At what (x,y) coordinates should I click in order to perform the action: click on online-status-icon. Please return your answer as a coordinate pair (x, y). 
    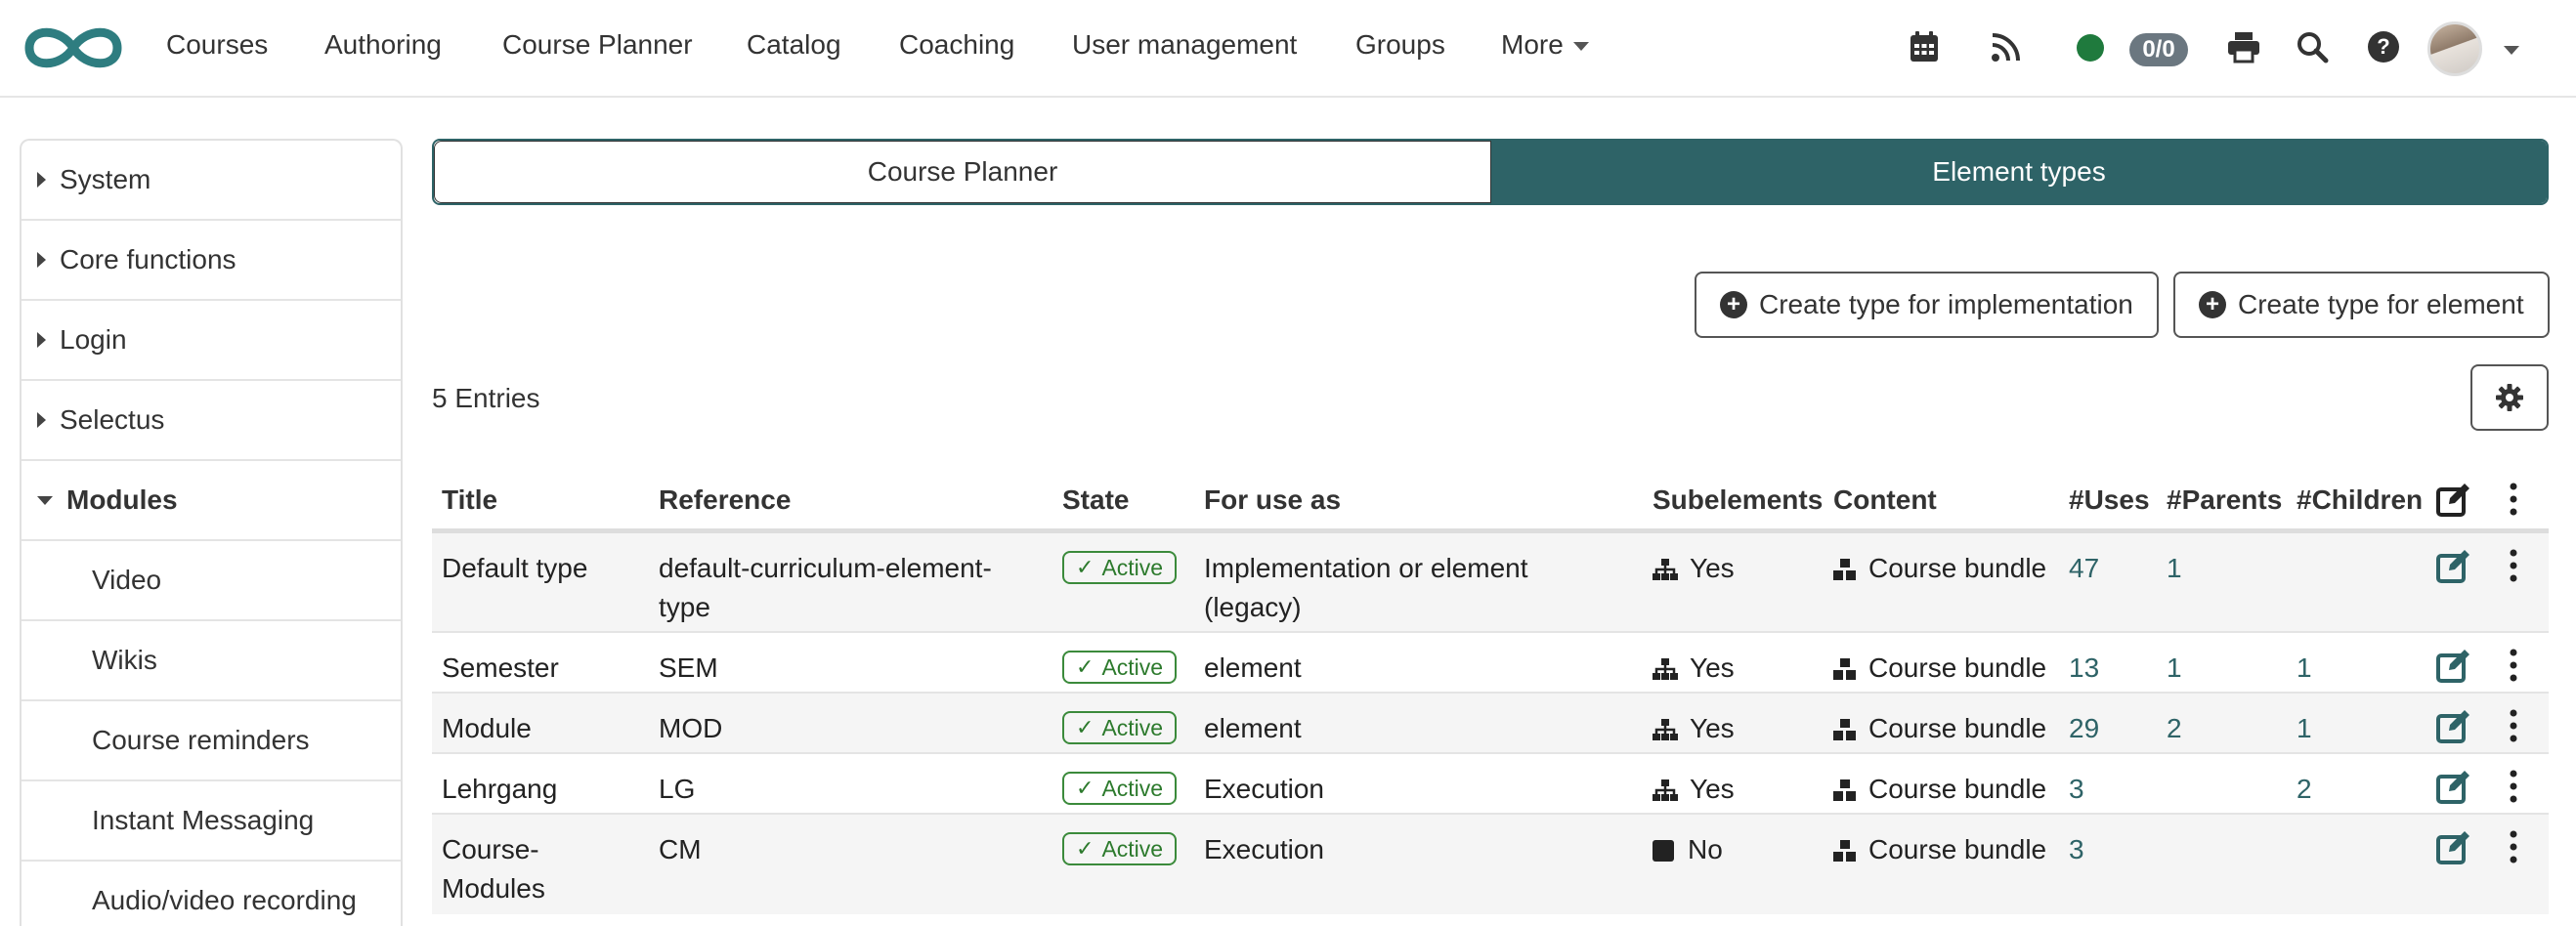
    Looking at the image, I should click on (2090, 48).